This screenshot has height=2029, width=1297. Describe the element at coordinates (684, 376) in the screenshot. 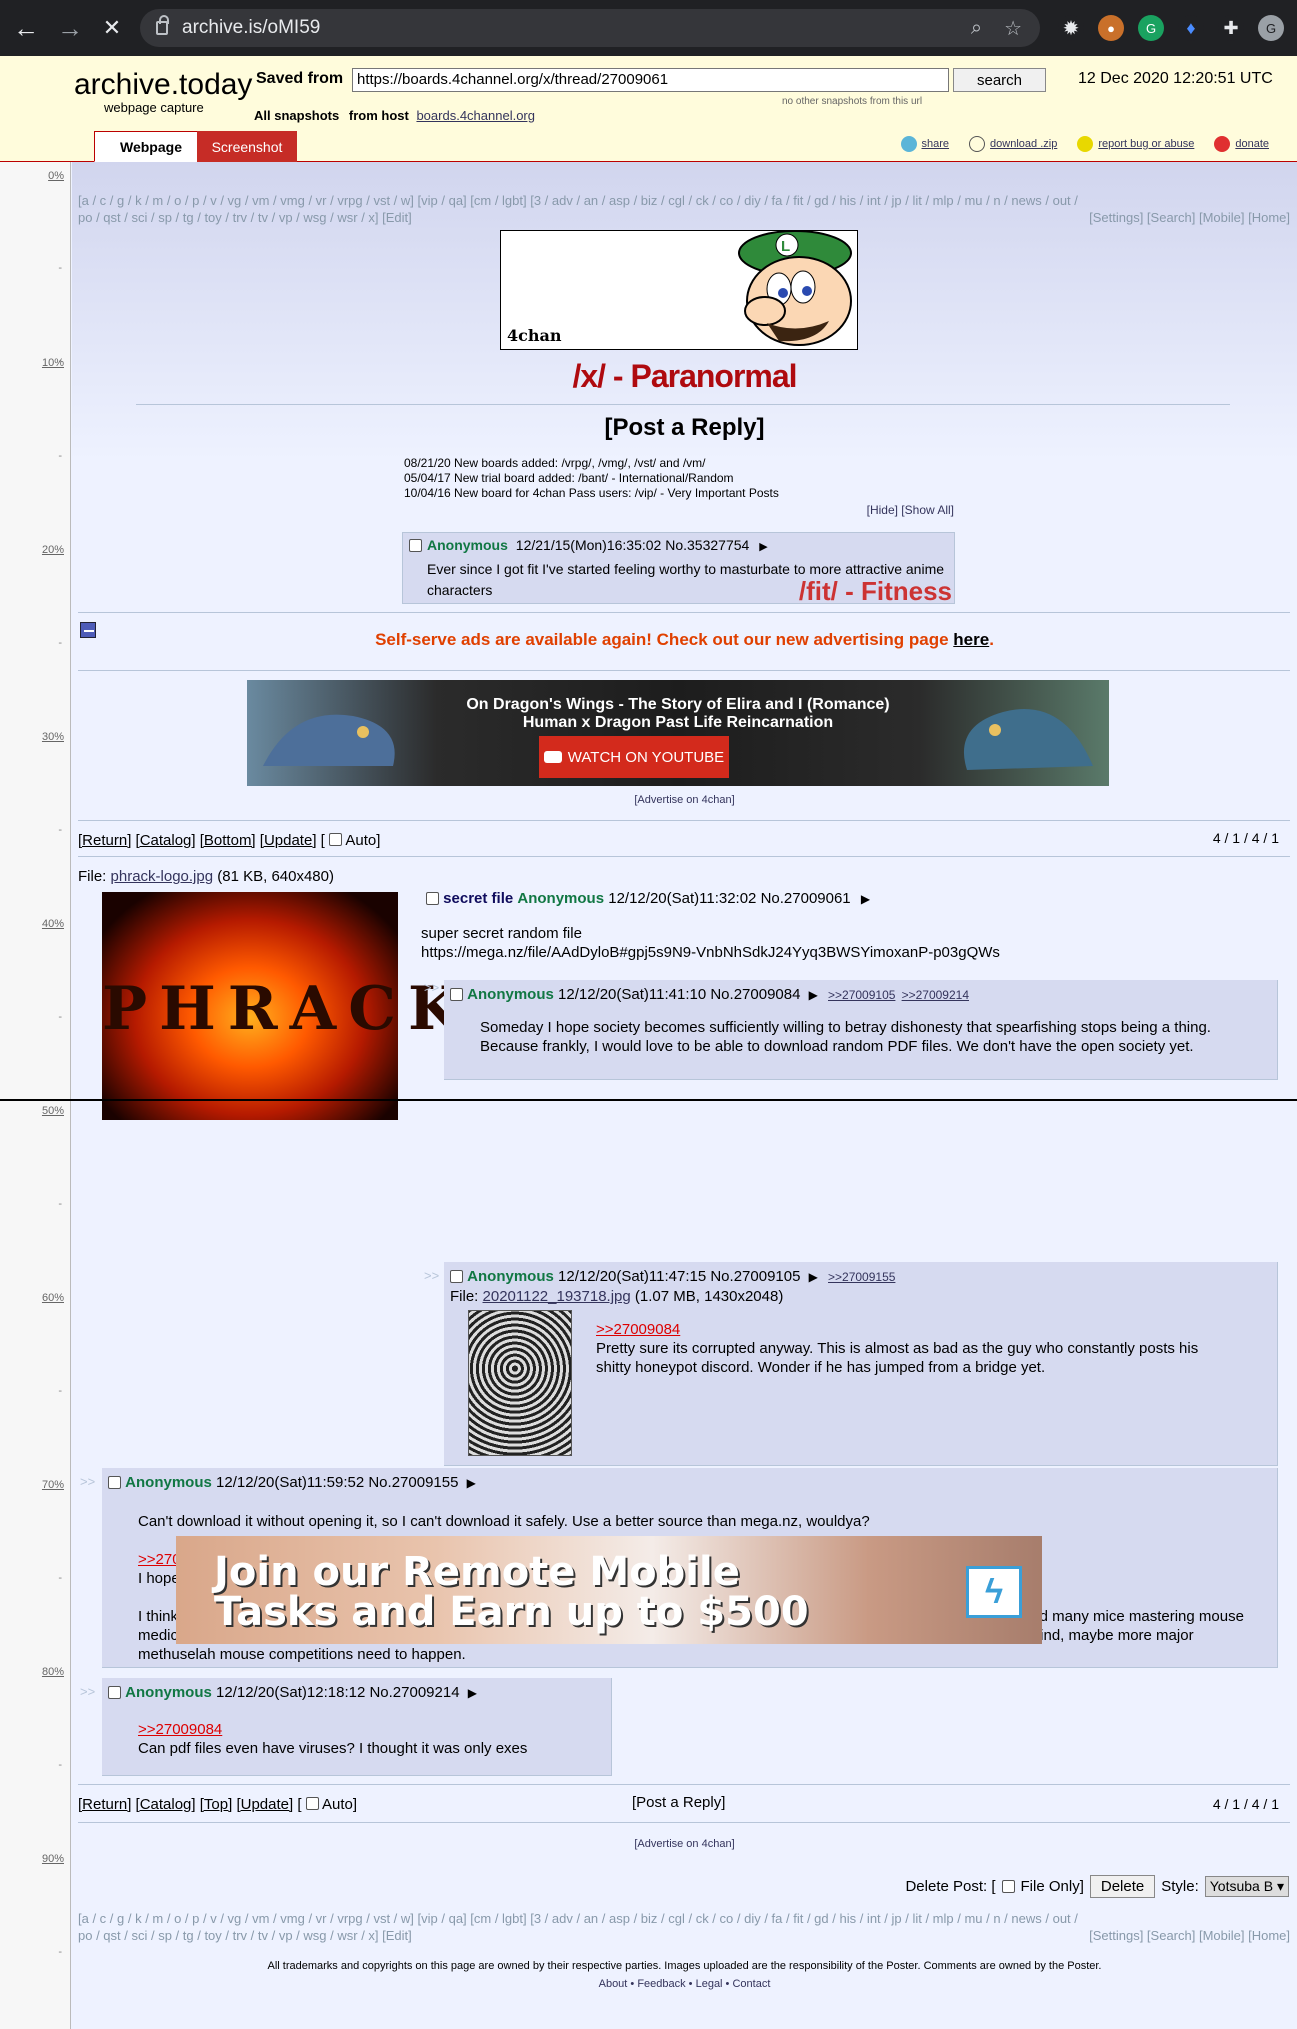

I see `board-title: /x/ - Paranormal` at that location.